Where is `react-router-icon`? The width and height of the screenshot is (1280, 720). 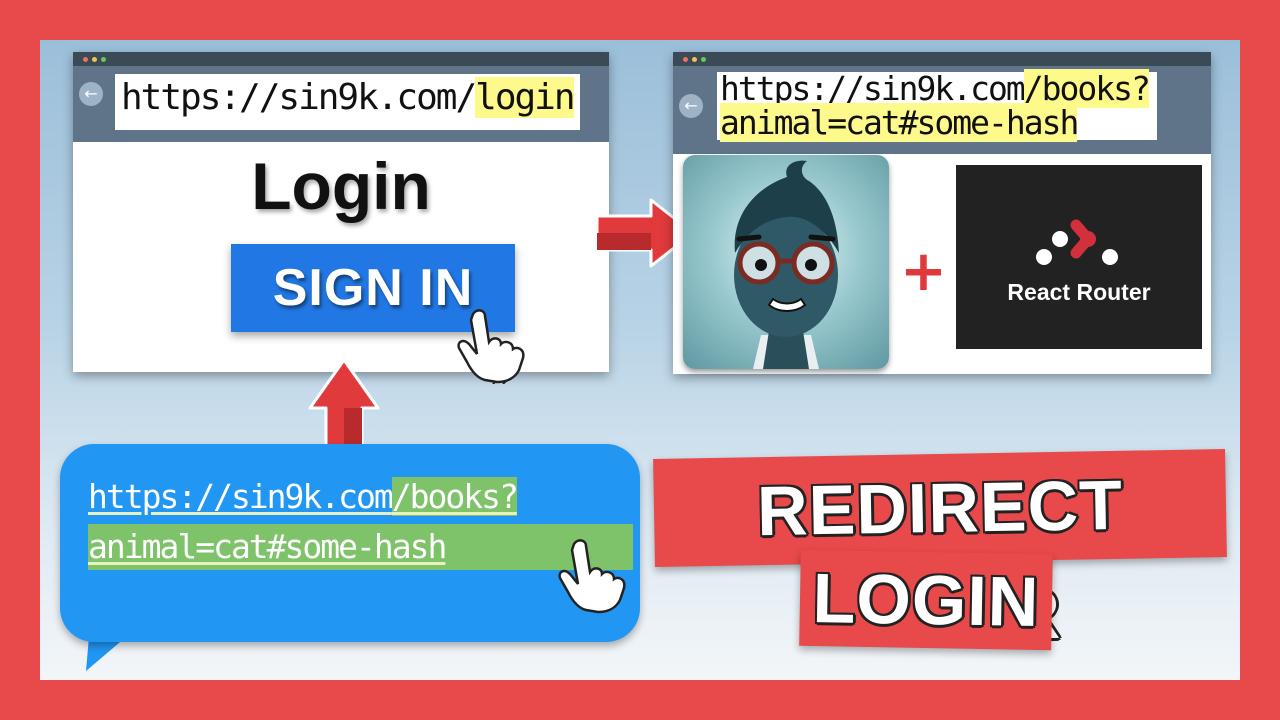 react-router-icon is located at coordinates (1077, 242).